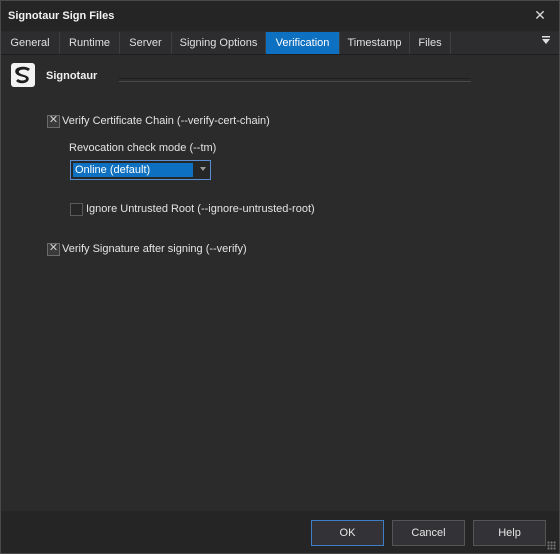 This screenshot has width=560, height=554. Describe the element at coordinates (295, 80) in the screenshot. I see `header-divider` at that location.